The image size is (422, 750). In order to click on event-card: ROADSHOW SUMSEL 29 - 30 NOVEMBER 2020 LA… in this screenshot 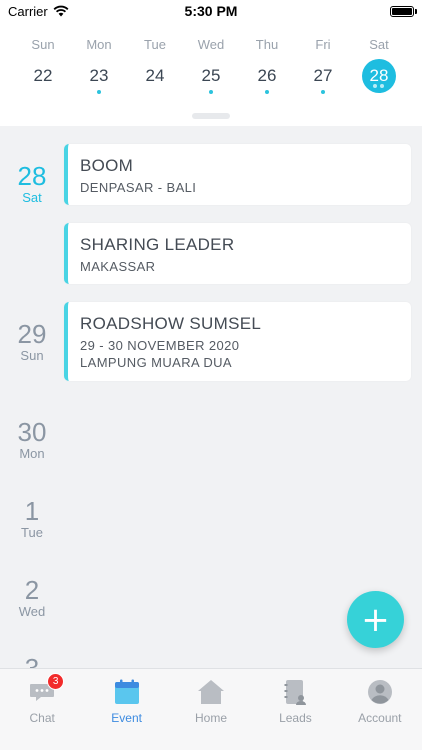, I will do `click(237, 341)`.